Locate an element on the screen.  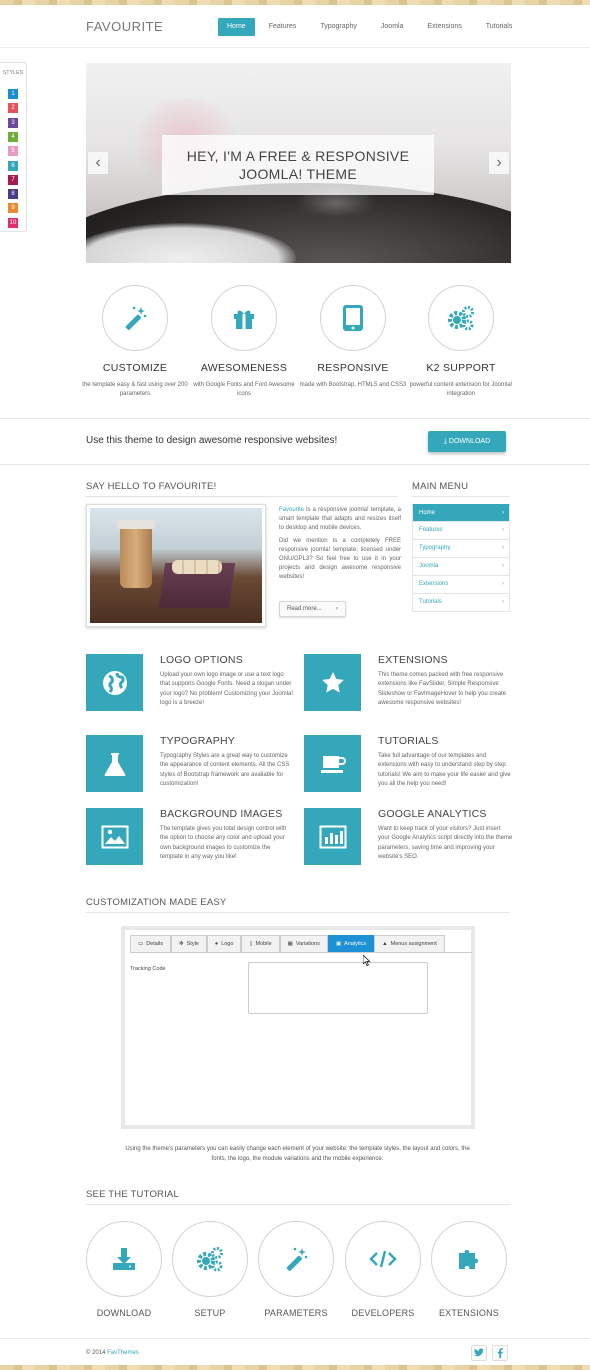
bar-chart-icon is located at coordinates (332, 836).